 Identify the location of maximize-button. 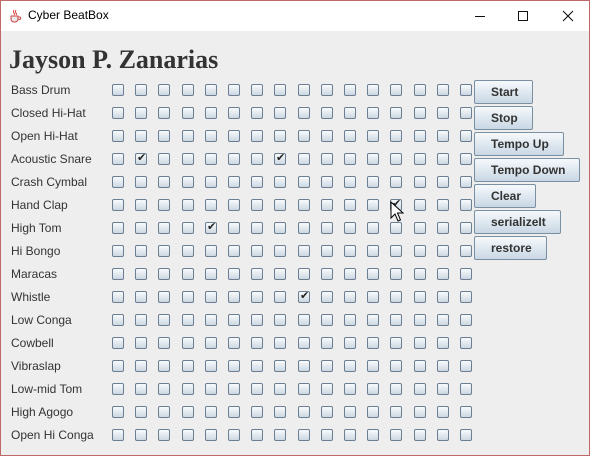
(523, 16).